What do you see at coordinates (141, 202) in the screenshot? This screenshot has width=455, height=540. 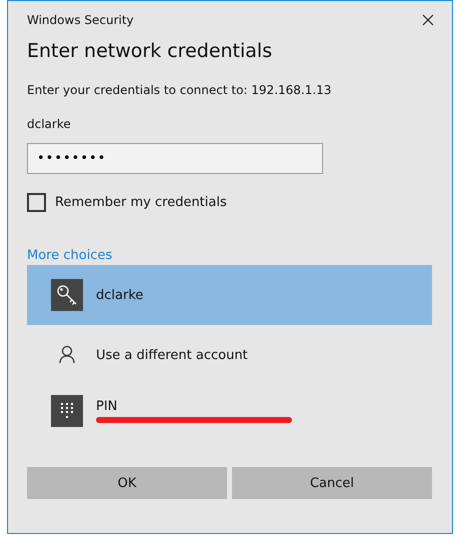 I see `remember-label: Remember my credentials` at bounding box center [141, 202].